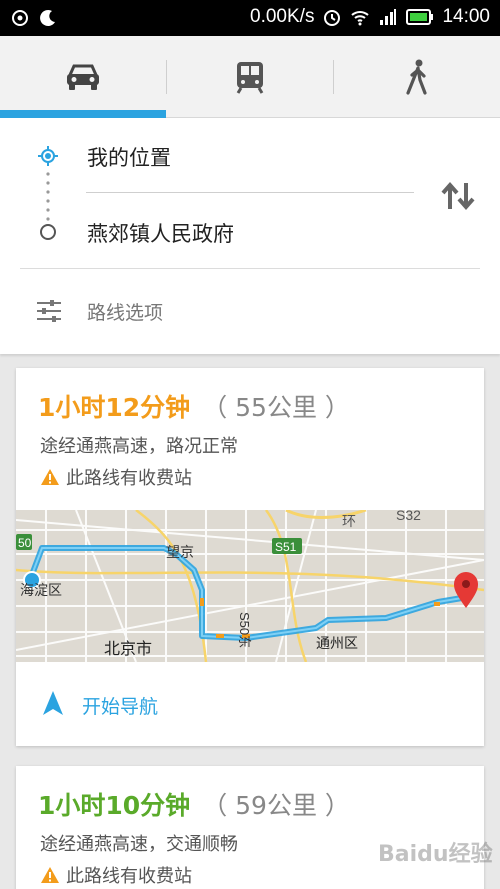  I want to click on bus-icon, so click(250, 78).